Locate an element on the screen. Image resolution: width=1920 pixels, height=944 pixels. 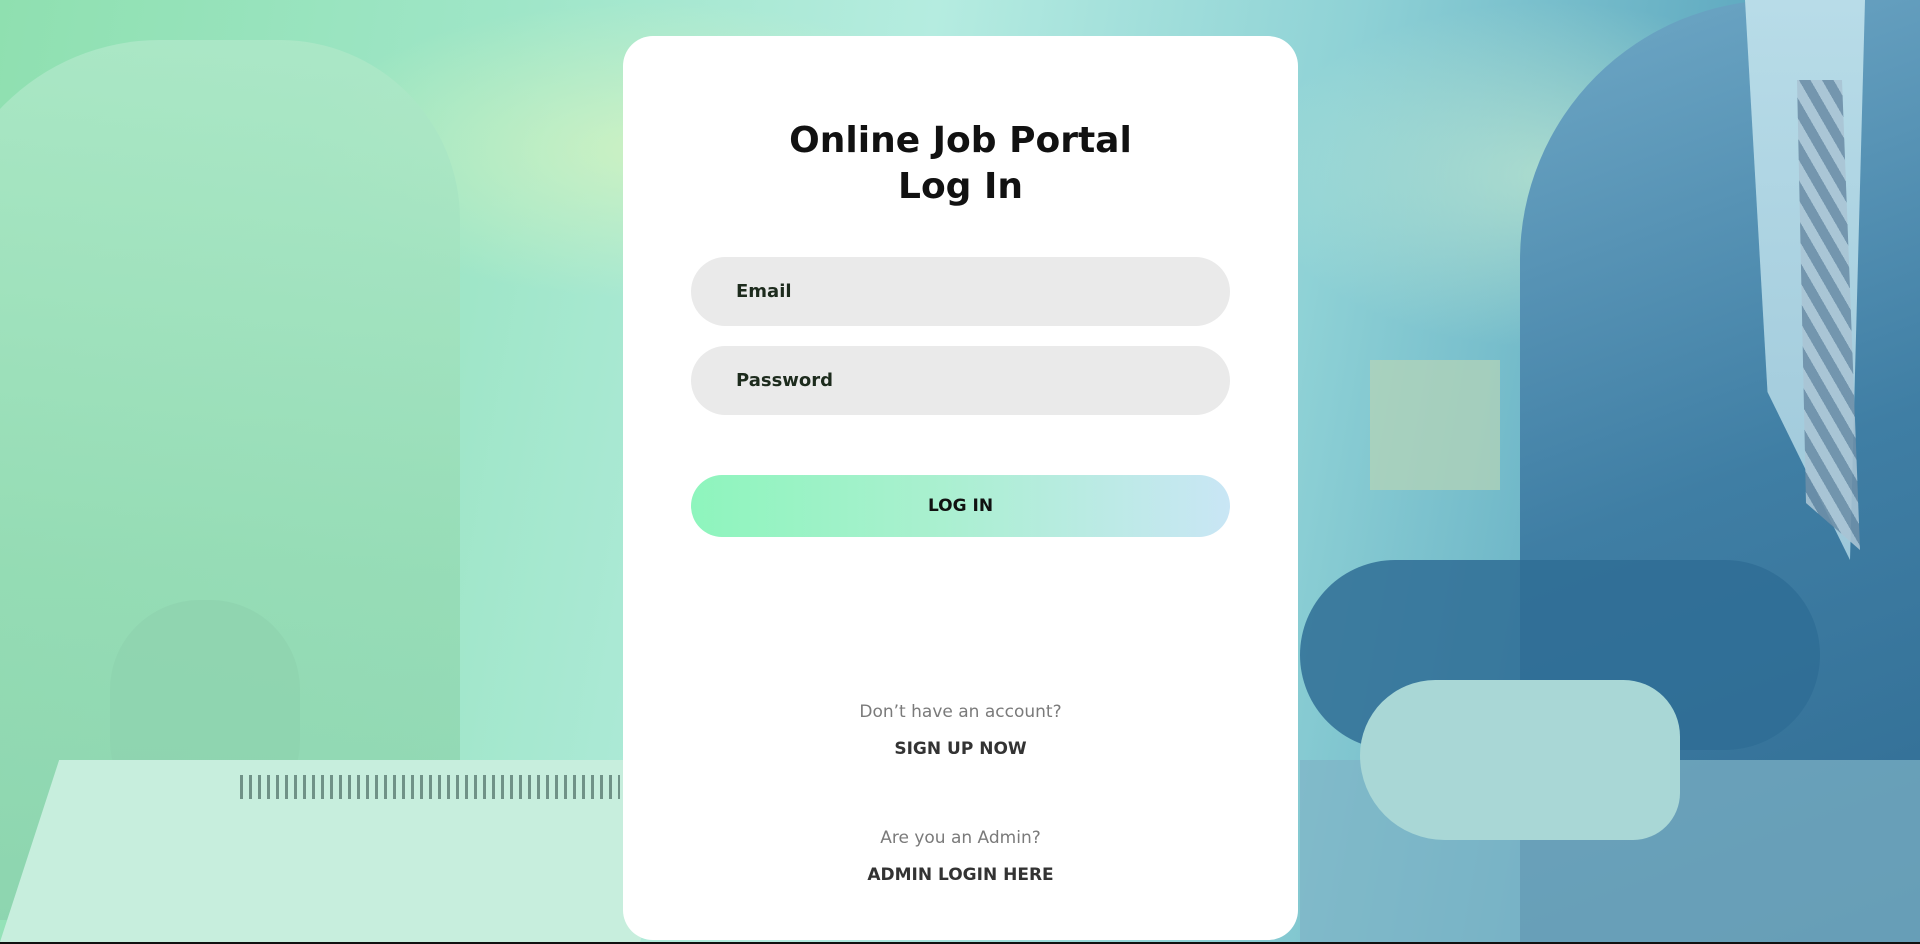
page-title-line-2: Log In is located at coordinates (960, 186).